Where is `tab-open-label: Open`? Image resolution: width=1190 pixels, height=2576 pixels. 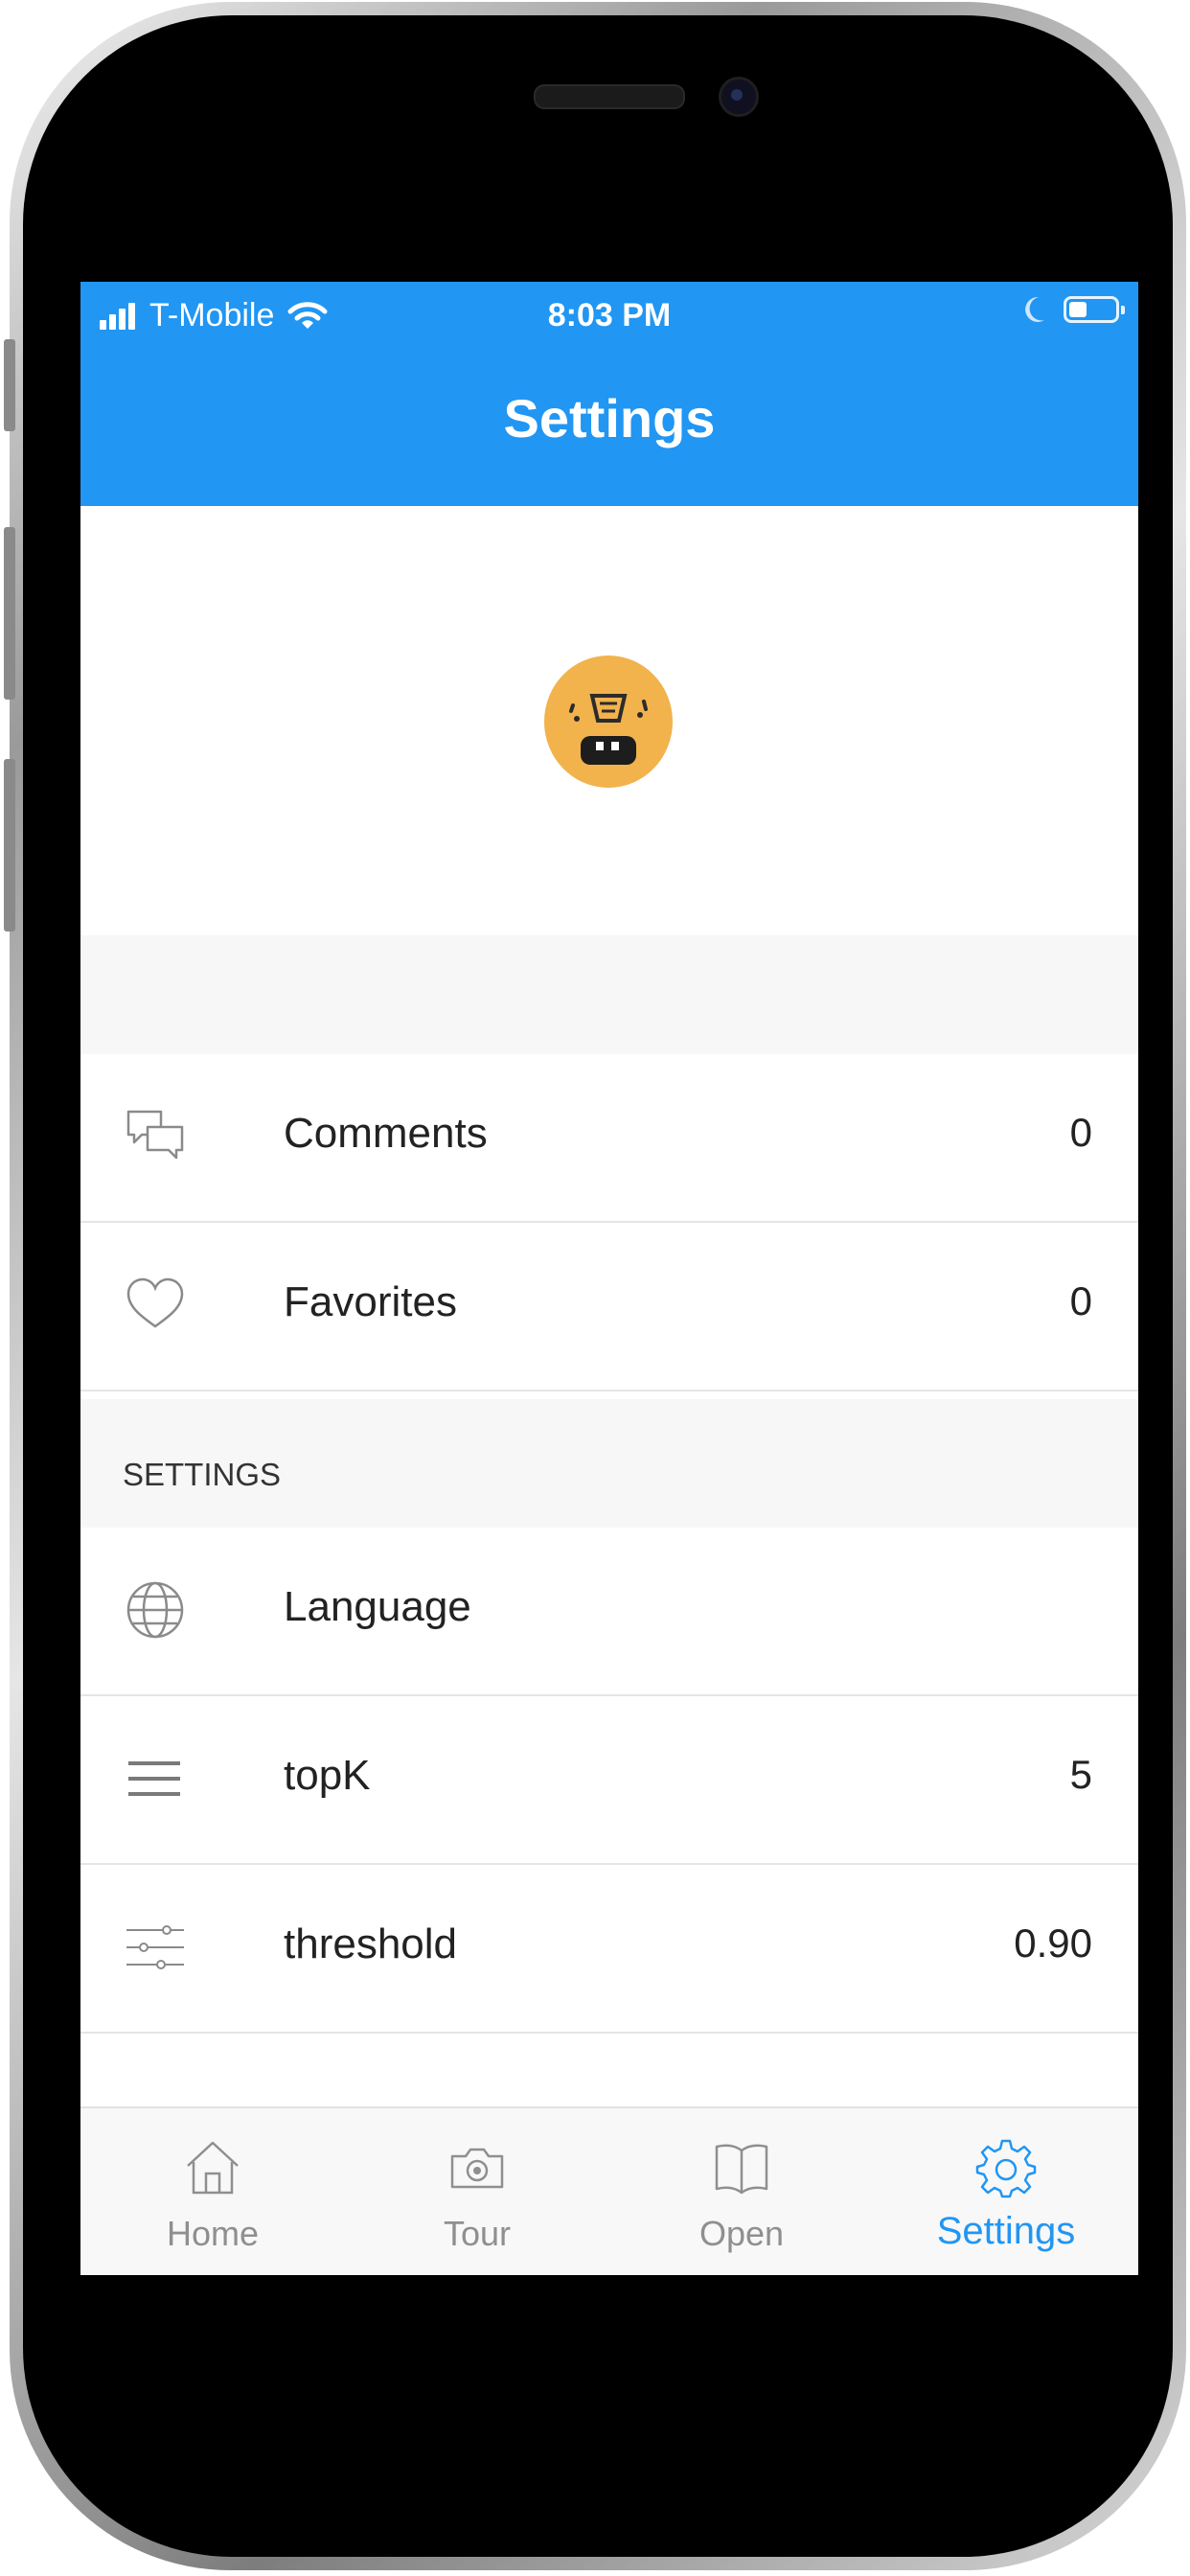 tab-open-label: Open is located at coordinates (742, 2233).